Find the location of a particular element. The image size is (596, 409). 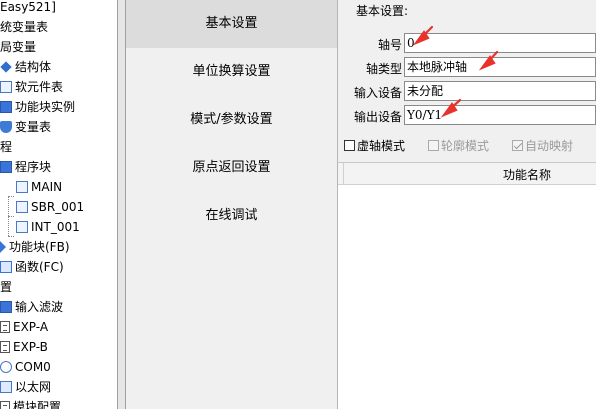

tree-item-module-config: 模块配置 is located at coordinates (30, 403).